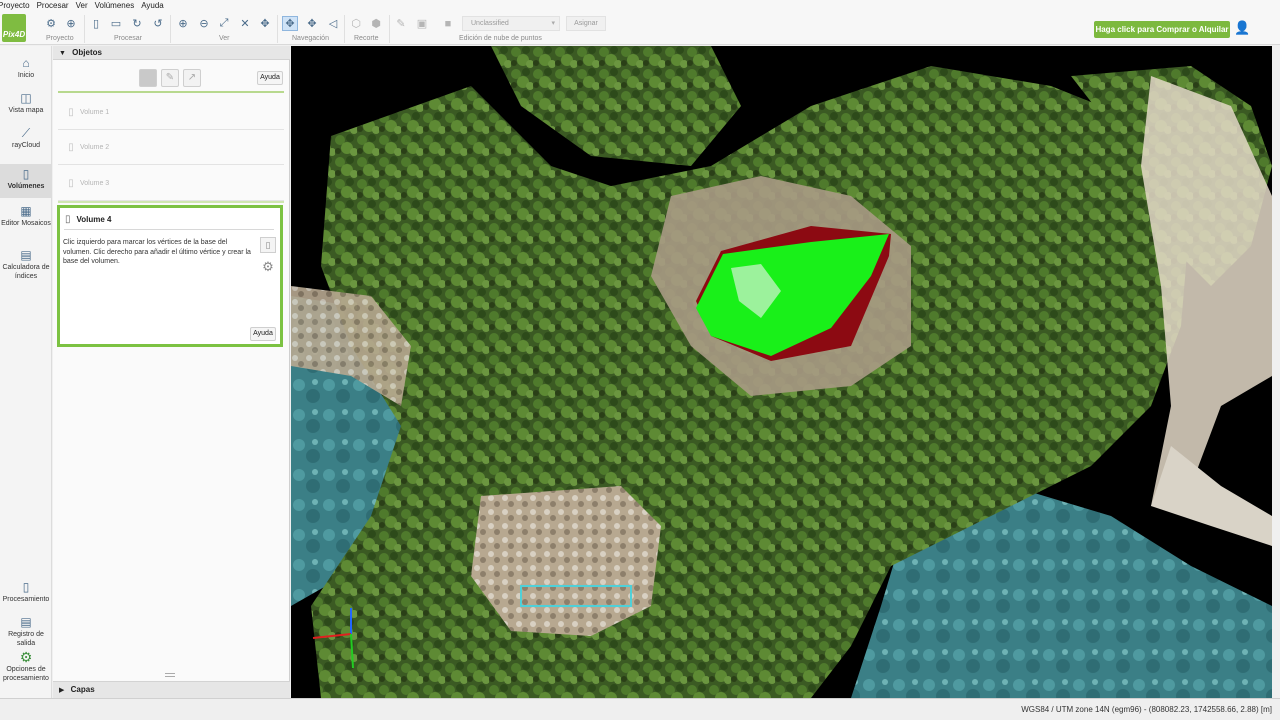 The image size is (1280, 720). I want to click on buy-or-rent-button: Haga click para Comprar o Alquilar, so click(1162, 29).